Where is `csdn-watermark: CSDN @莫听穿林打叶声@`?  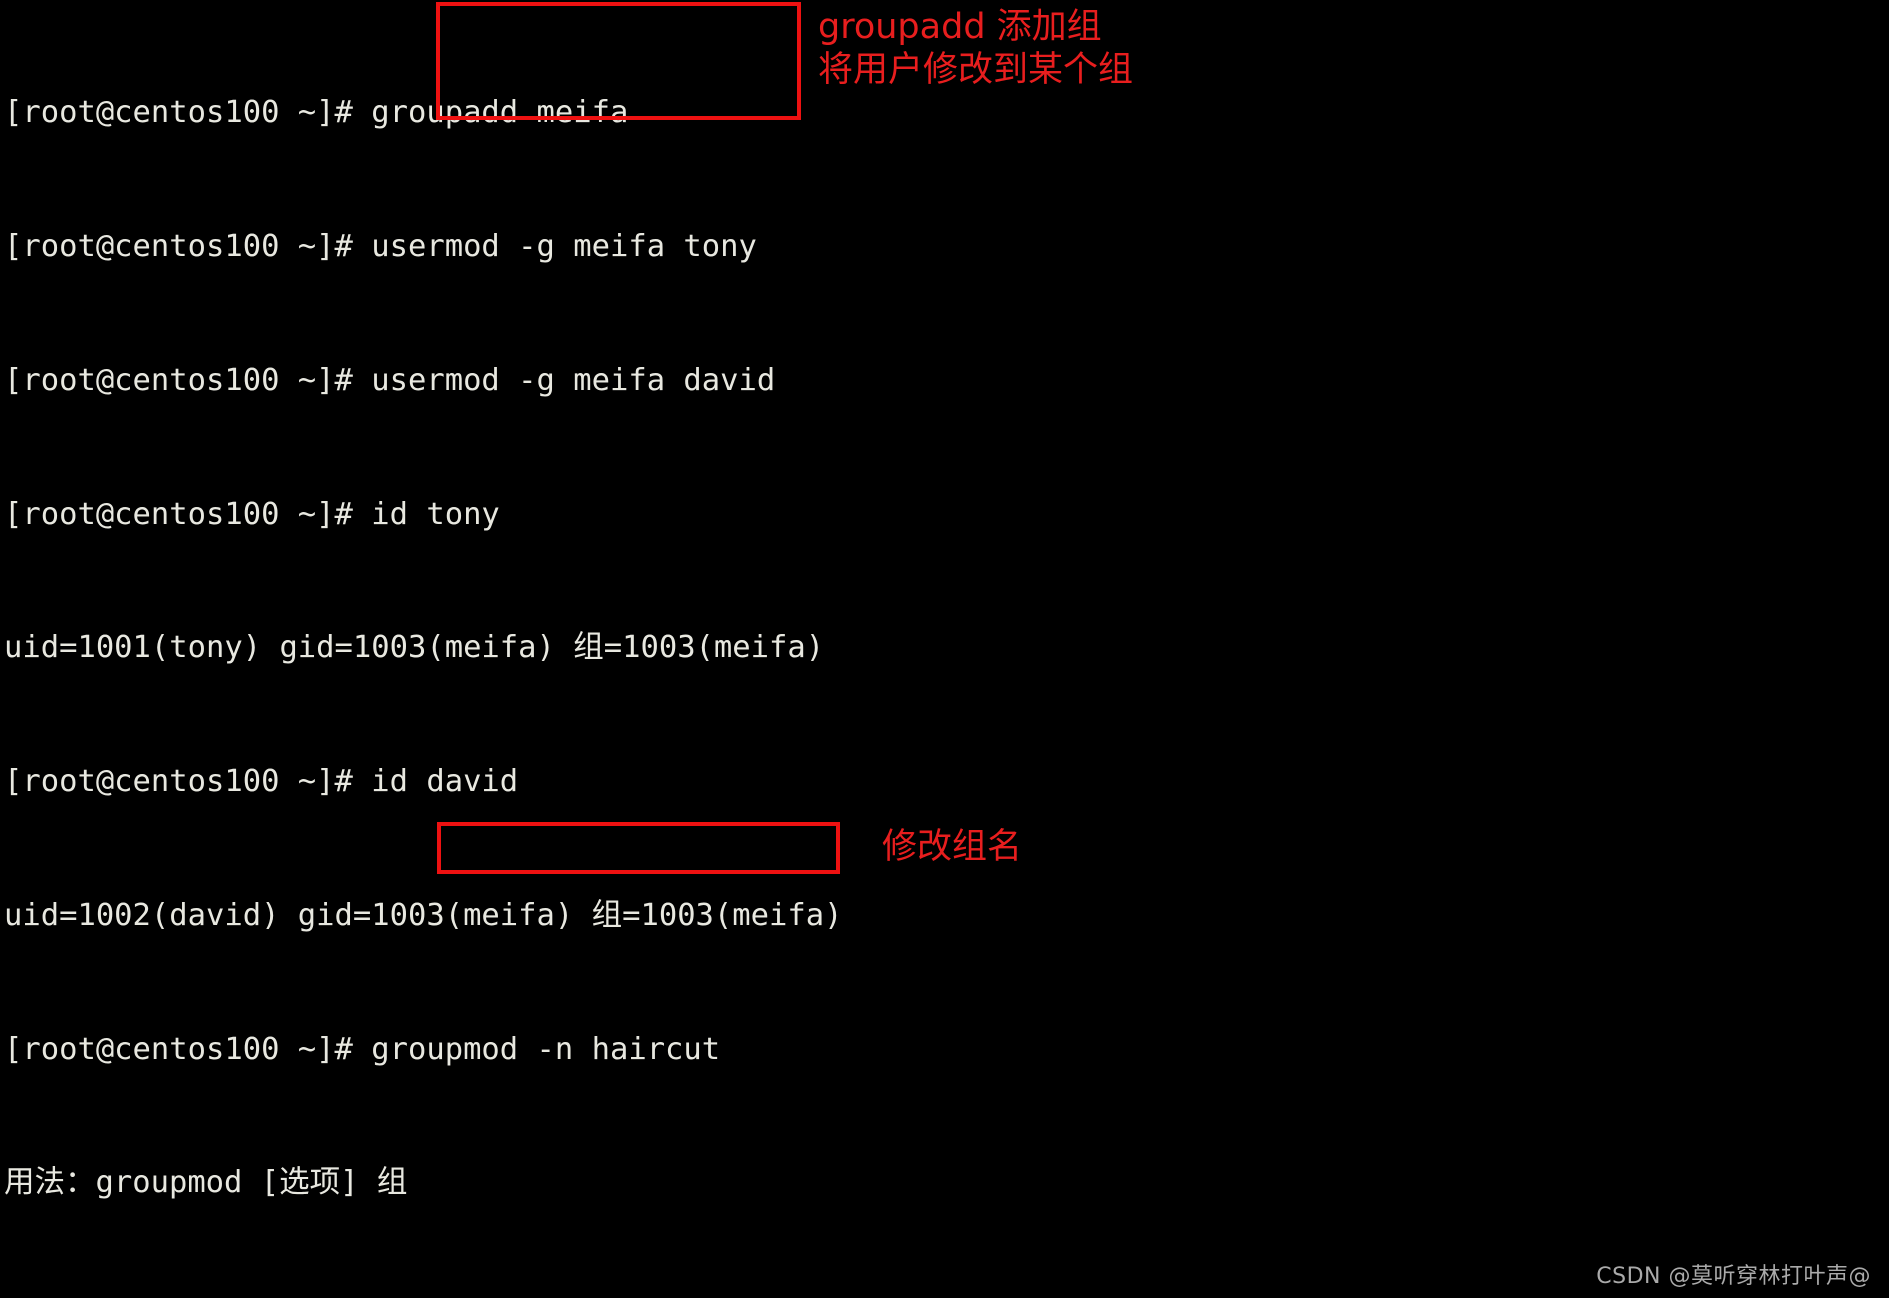 csdn-watermark: CSDN @莫听穿林打叶声@ is located at coordinates (1733, 1276).